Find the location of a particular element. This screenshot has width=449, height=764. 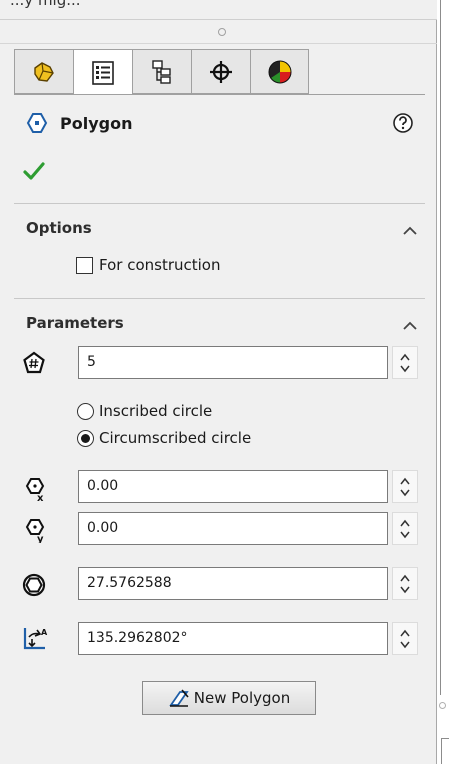

circle-diameter-icon is located at coordinates (34, 585).